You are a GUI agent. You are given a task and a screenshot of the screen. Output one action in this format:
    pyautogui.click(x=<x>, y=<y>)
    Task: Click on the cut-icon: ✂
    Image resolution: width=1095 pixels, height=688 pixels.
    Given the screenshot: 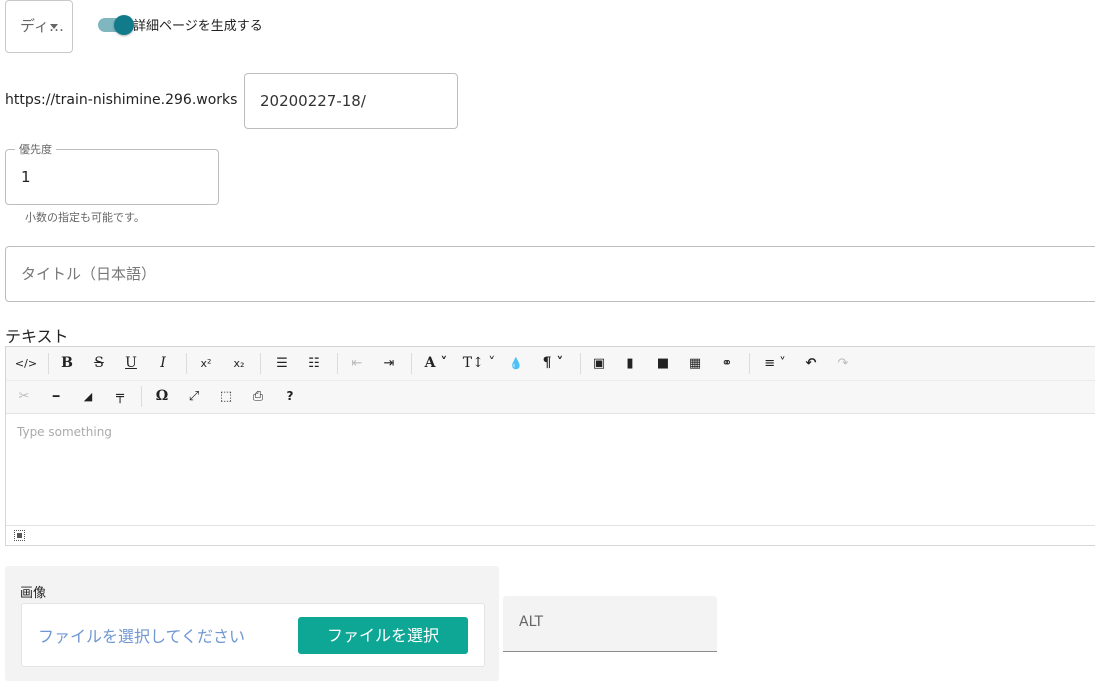 What is the action you would take?
    pyautogui.click(x=24, y=396)
    